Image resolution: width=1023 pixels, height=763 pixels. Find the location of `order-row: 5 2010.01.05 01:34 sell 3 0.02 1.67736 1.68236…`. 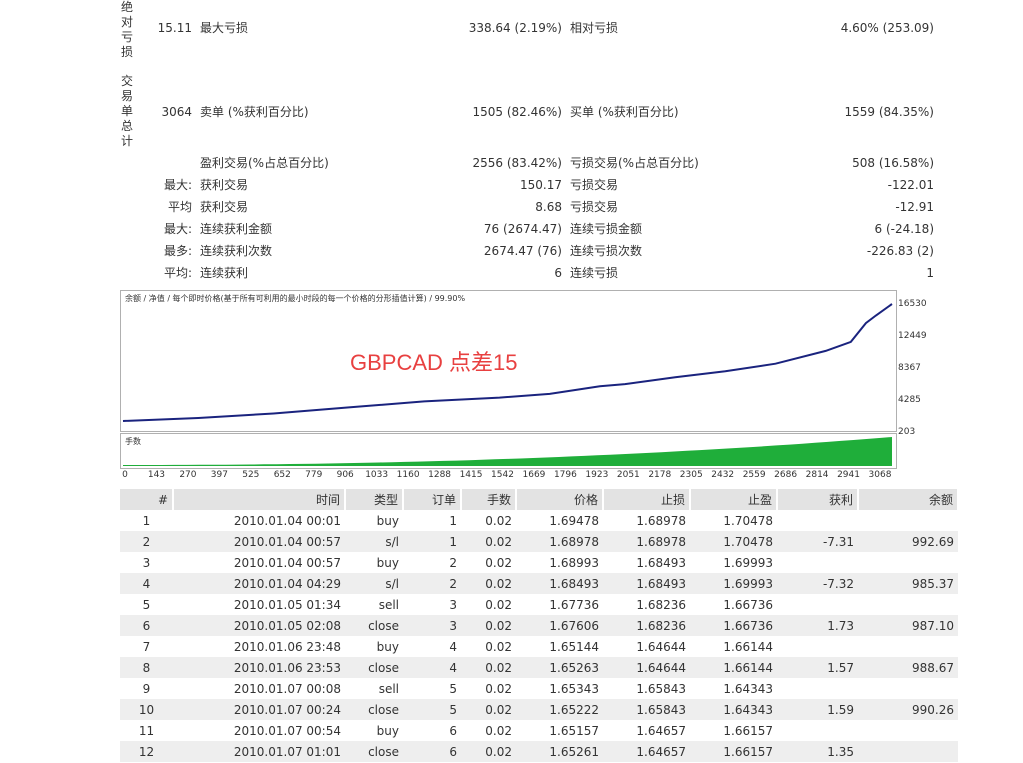

order-row: 5 2010.01.05 01:34 sell 3 0.02 1.67736 1.68236… is located at coordinates (539, 604).